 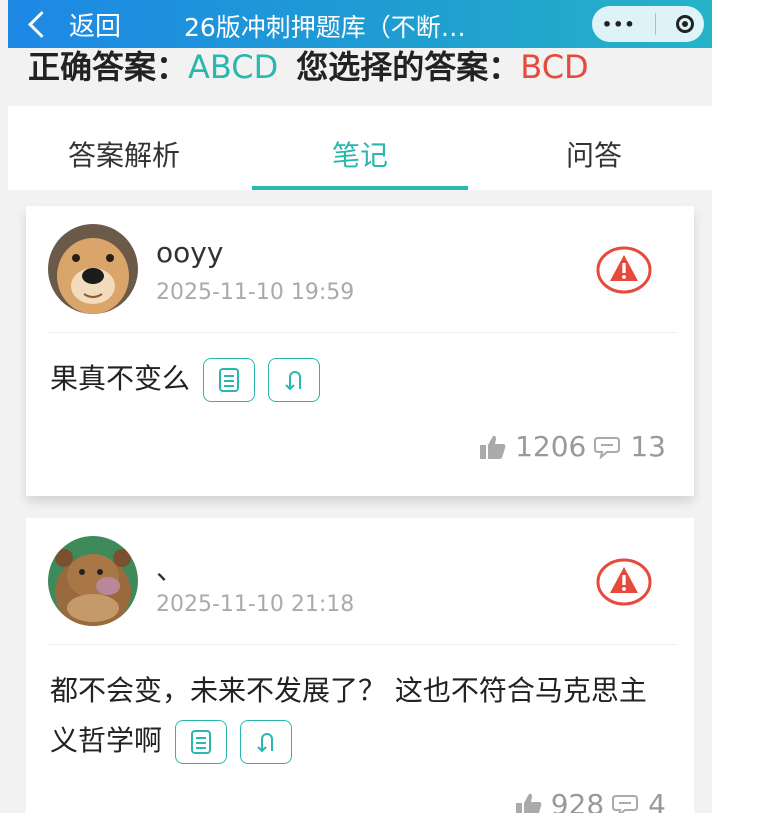 I want to click on back-button: 返回, so click(x=75, y=24).